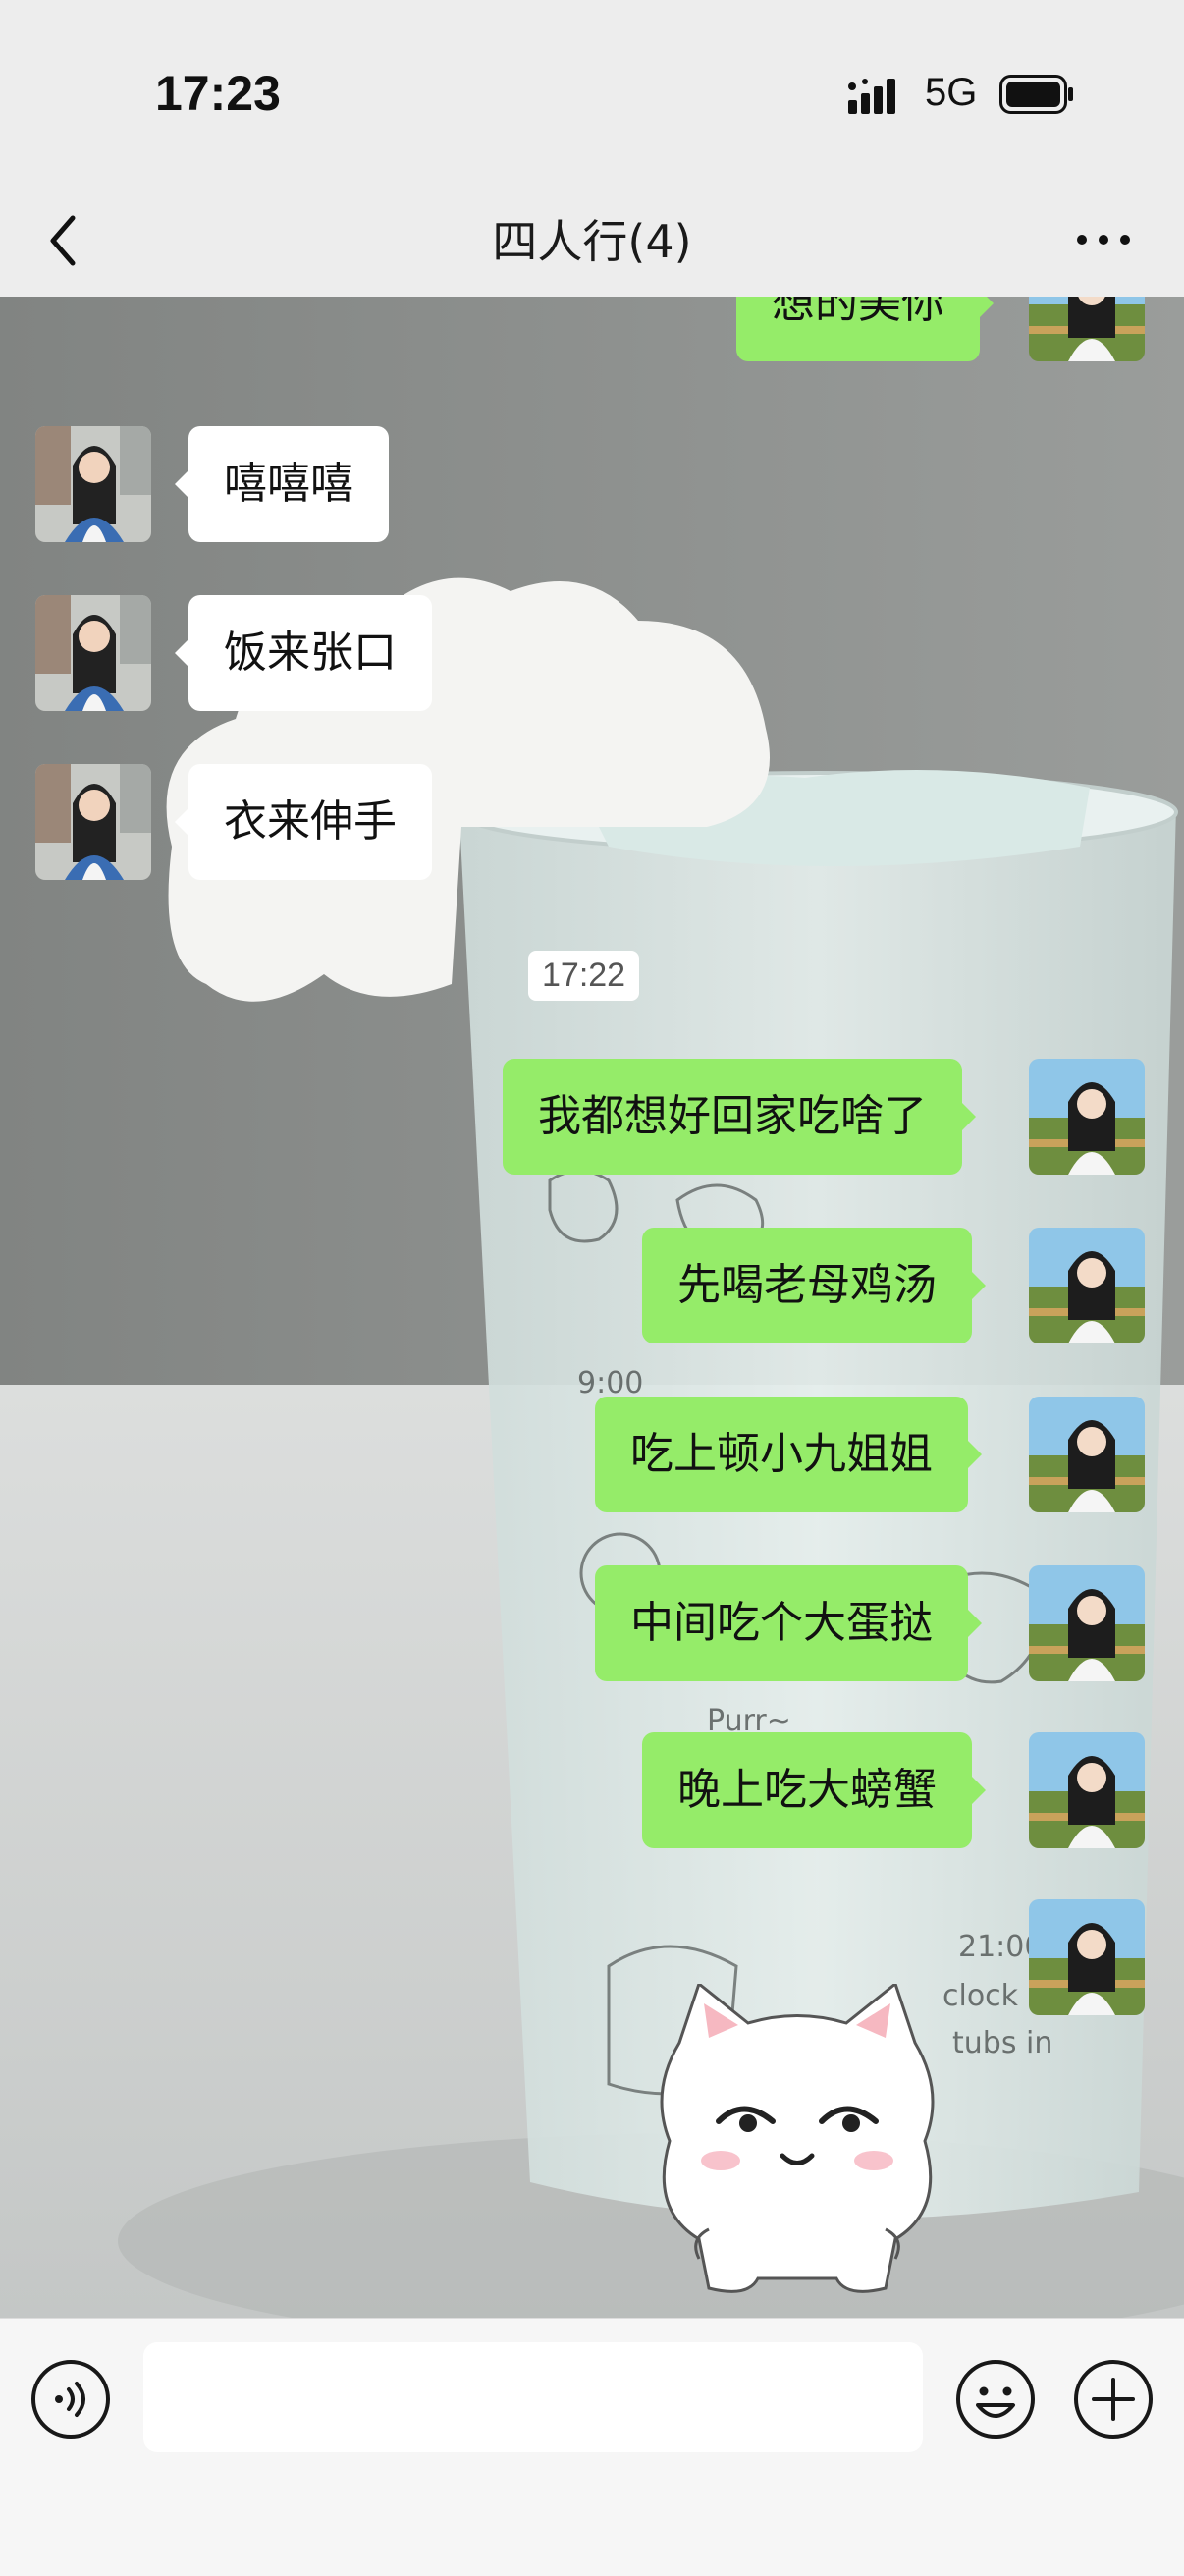 Image resolution: width=1184 pixels, height=2576 pixels. What do you see at coordinates (533, 2397) in the screenshot?
I see `message-input` at bounding box center [533, 2397].